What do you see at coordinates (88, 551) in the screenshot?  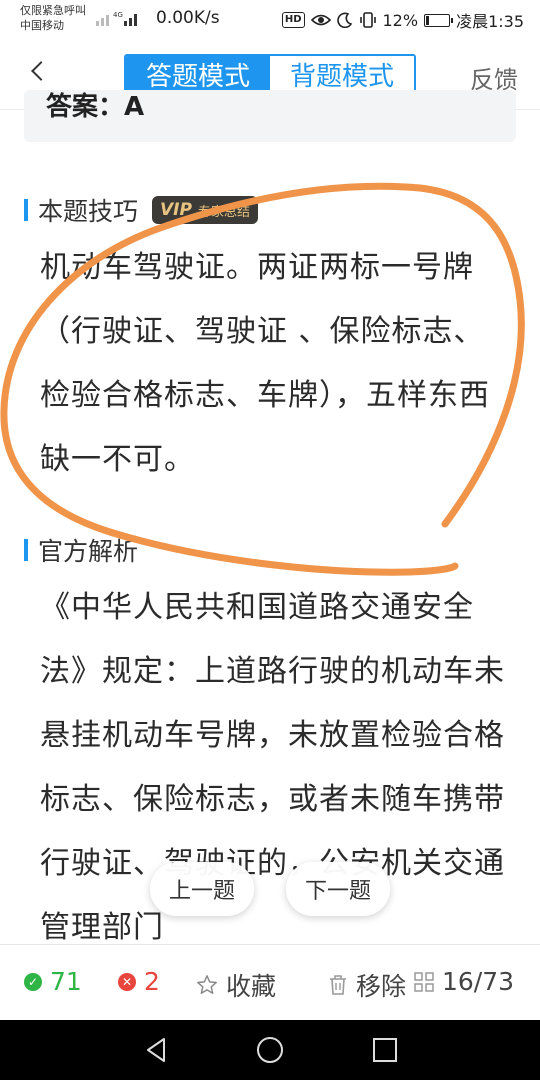 I see `official-section-title: 官方解析` at bounding box center [88, 551].